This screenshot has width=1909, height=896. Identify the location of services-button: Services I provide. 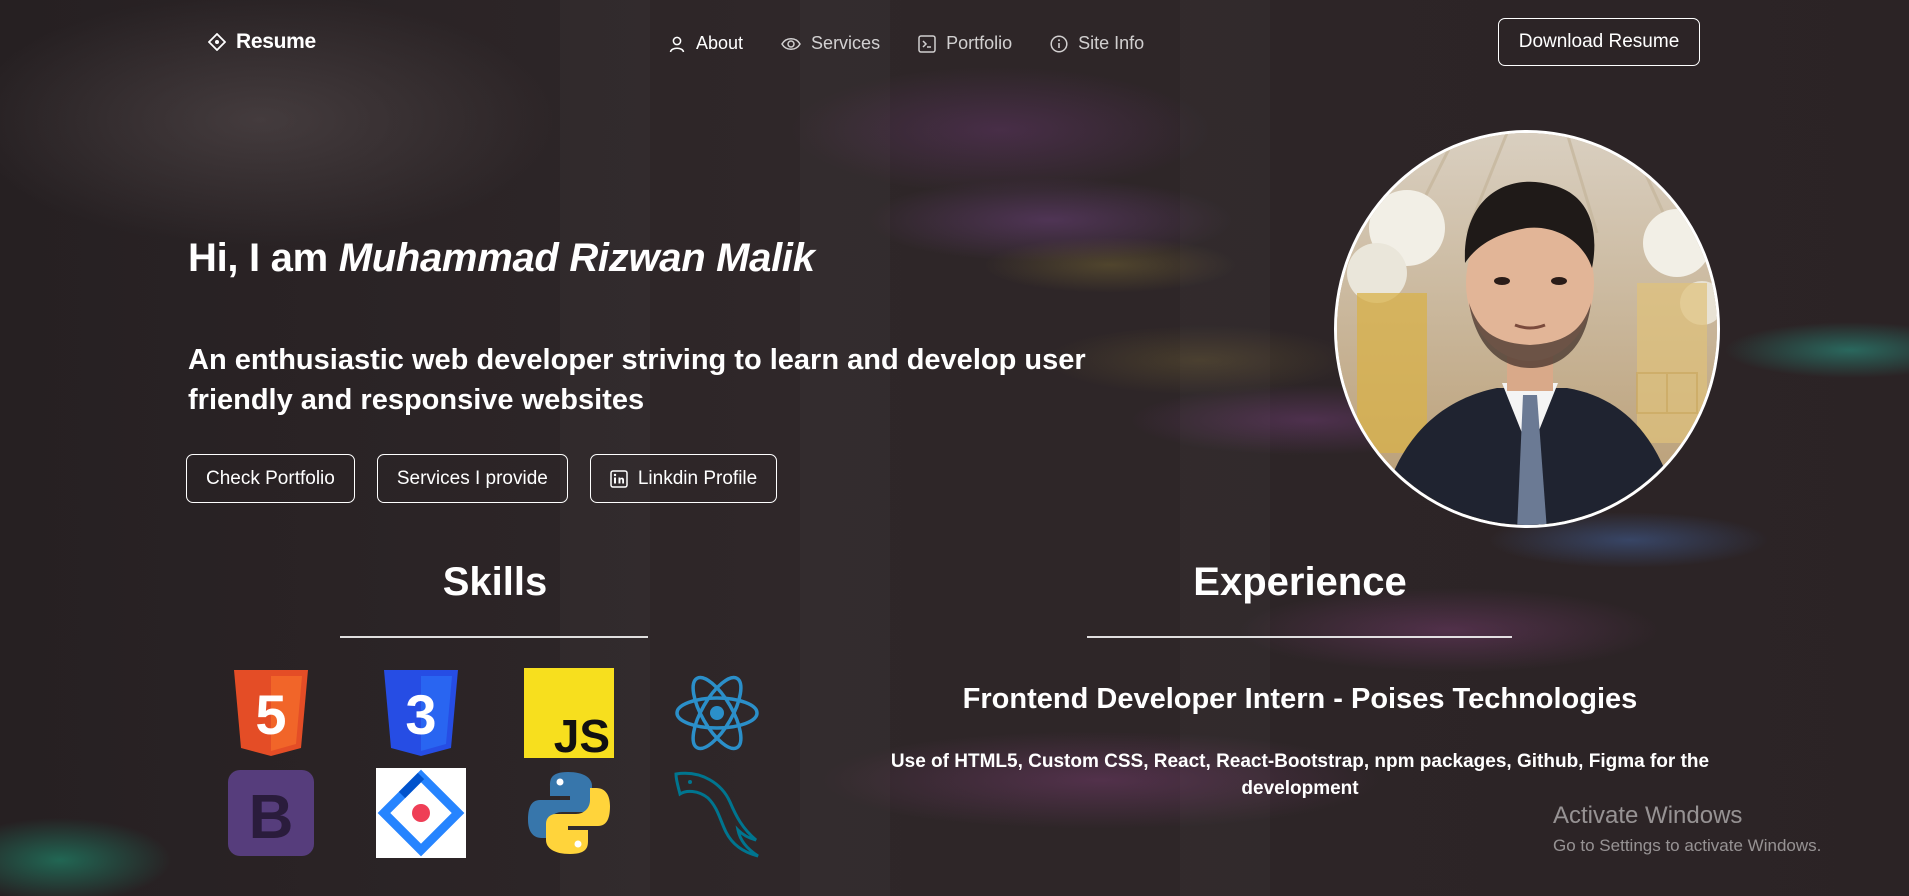
(472, 478).